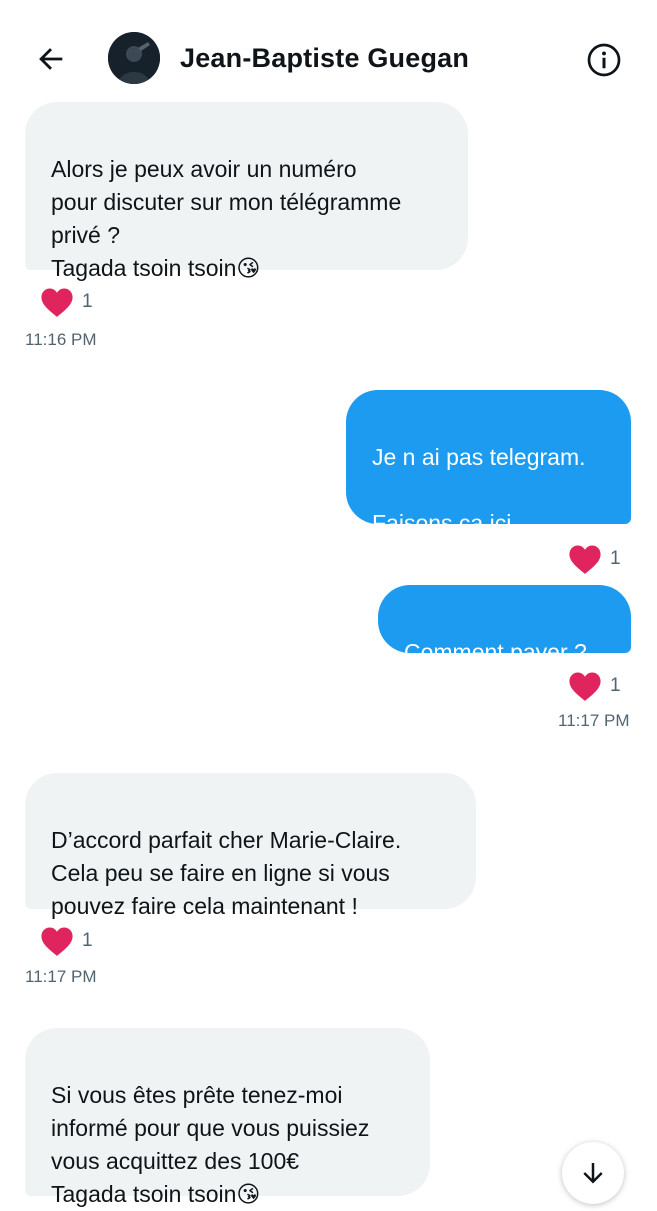 The height and width of the screenshot is (1211, 657). What do you see at coordinates (495, 652) in the screenshot?
I see `message-text: Comment payer ?` at bounding box center [495, 652].